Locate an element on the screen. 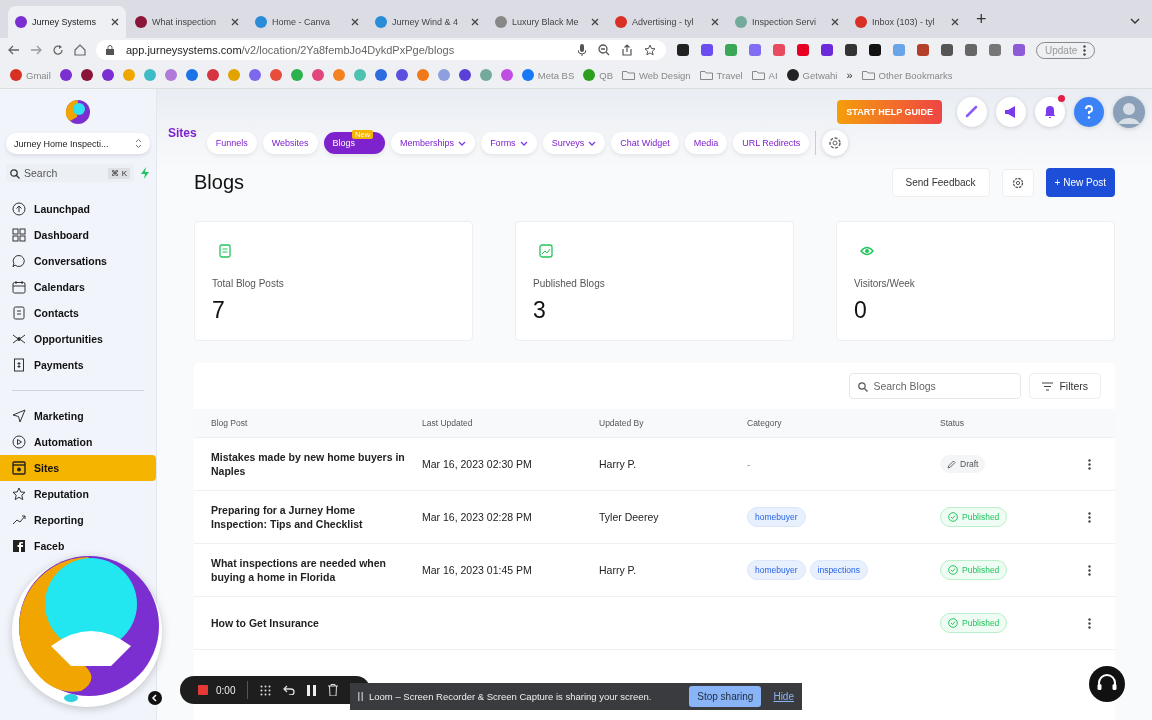 This screenshot has height=720, width=1152. filters-button: Filters is located at coordinates (1065, 386).